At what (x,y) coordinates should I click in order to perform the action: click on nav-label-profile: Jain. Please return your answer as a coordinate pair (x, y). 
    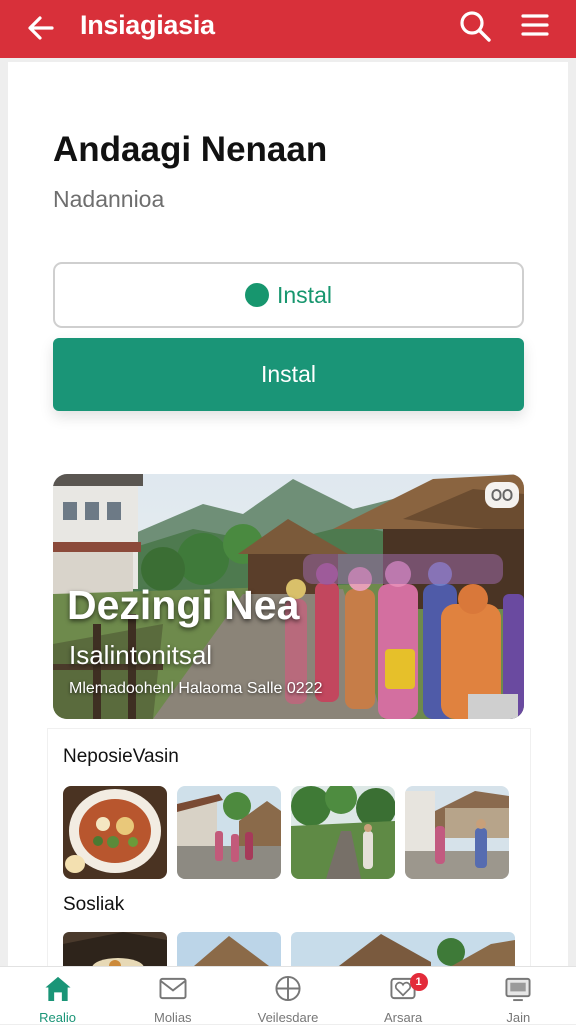
    Looking at the image, I should click on (518, 1017).